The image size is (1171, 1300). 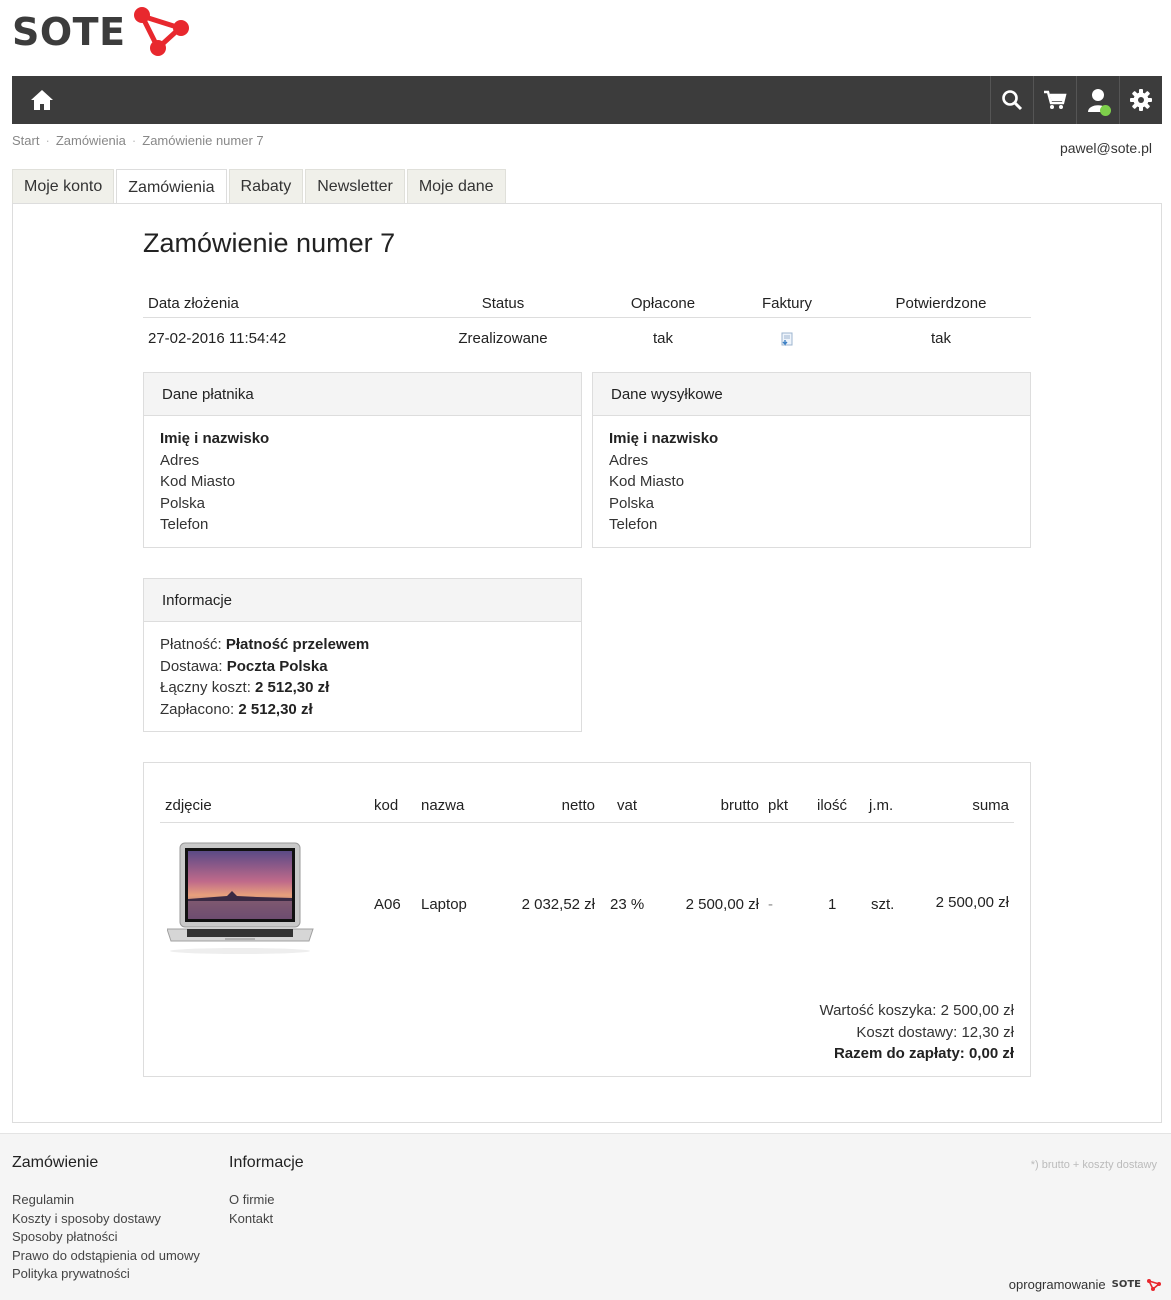 I want to click on footer-link-about: O firmie, so click(x=266, y=1200).